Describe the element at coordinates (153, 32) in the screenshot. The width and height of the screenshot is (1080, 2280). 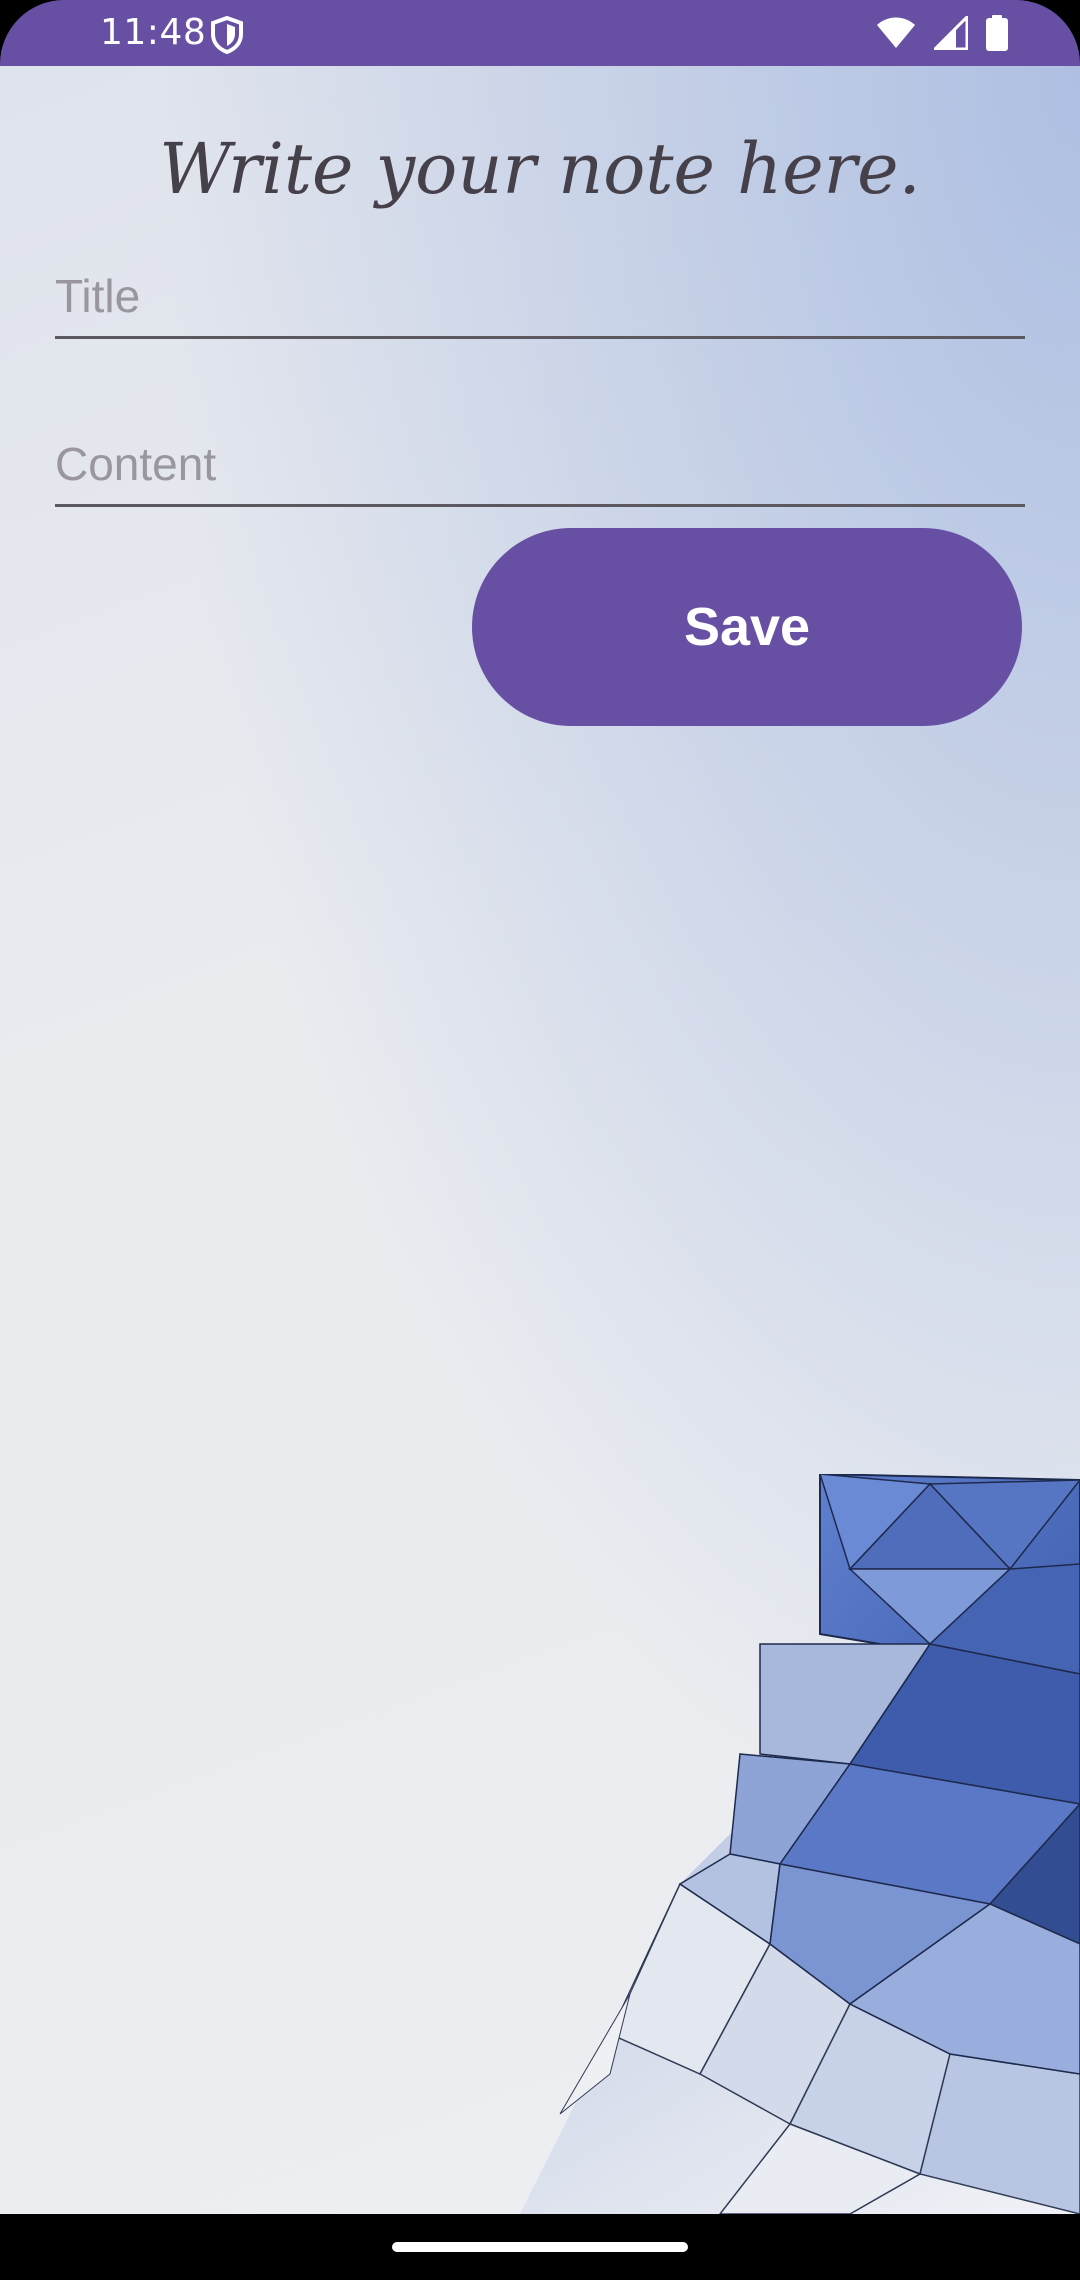
I see `status-time: 11:48` at that location.